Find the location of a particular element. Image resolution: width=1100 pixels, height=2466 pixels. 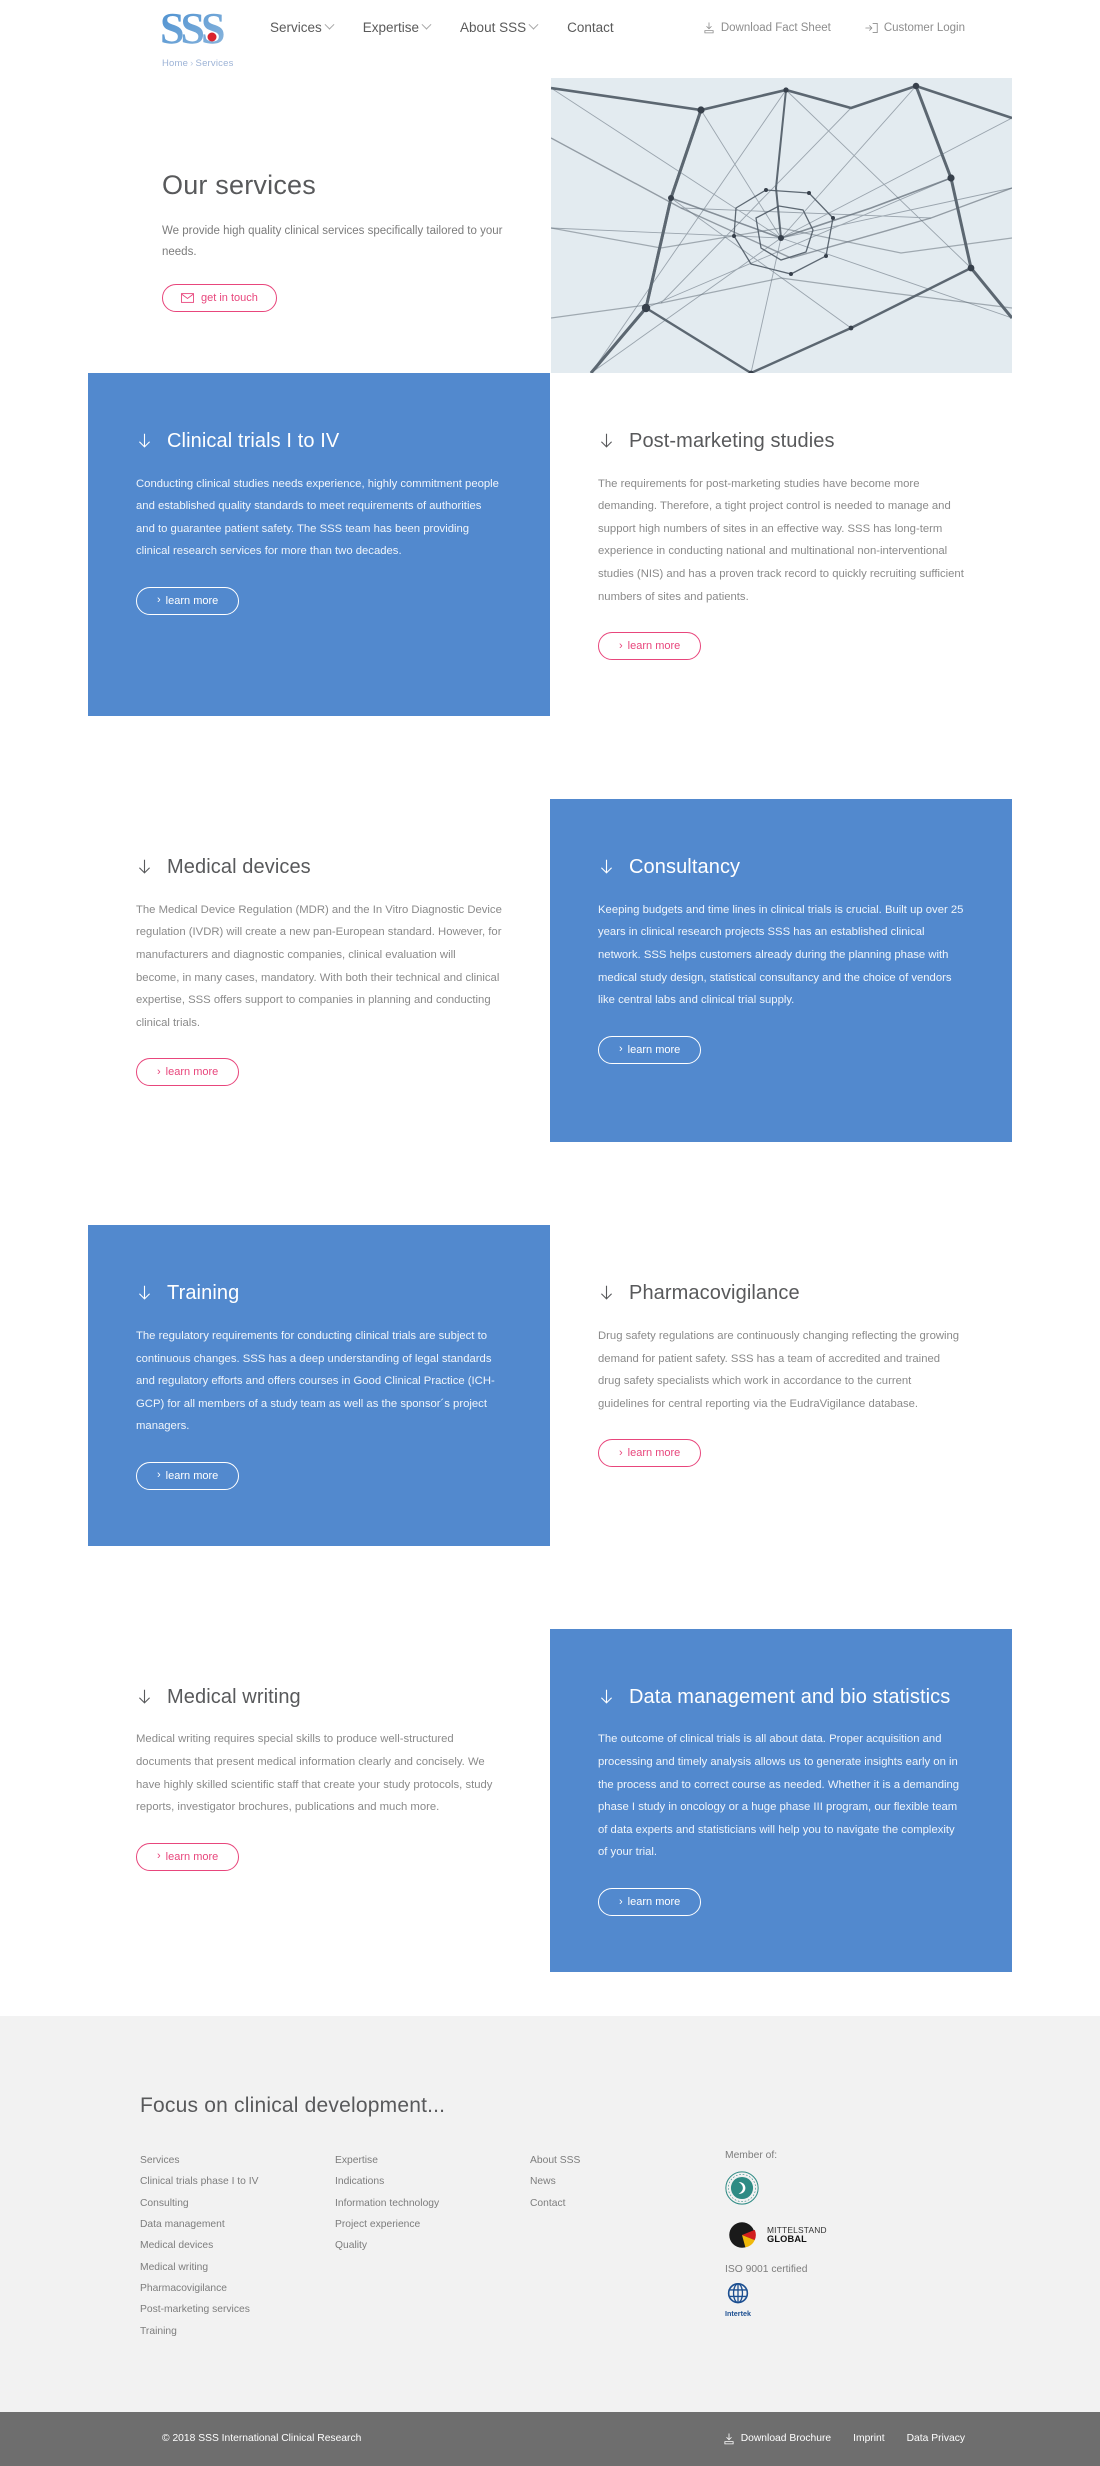

card-title-row: Medical writing is located at coordinates (319, 1698).